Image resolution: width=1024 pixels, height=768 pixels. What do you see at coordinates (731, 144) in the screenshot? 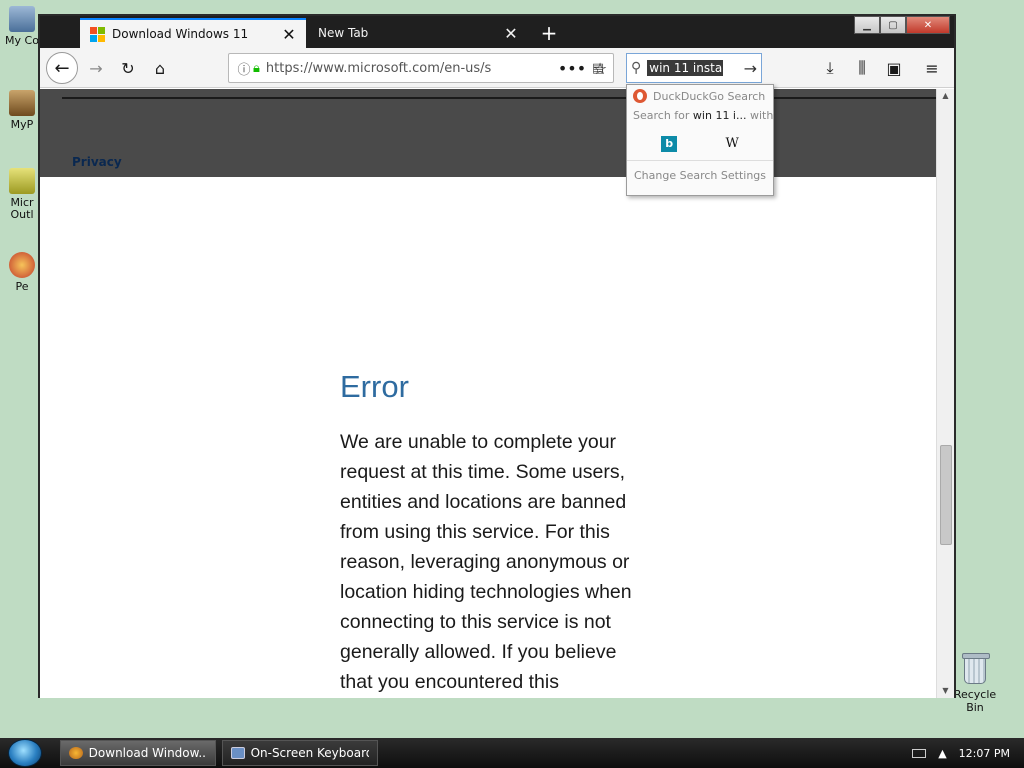
I see `wikipedia-icon: W` at bounding box center [731, 144].